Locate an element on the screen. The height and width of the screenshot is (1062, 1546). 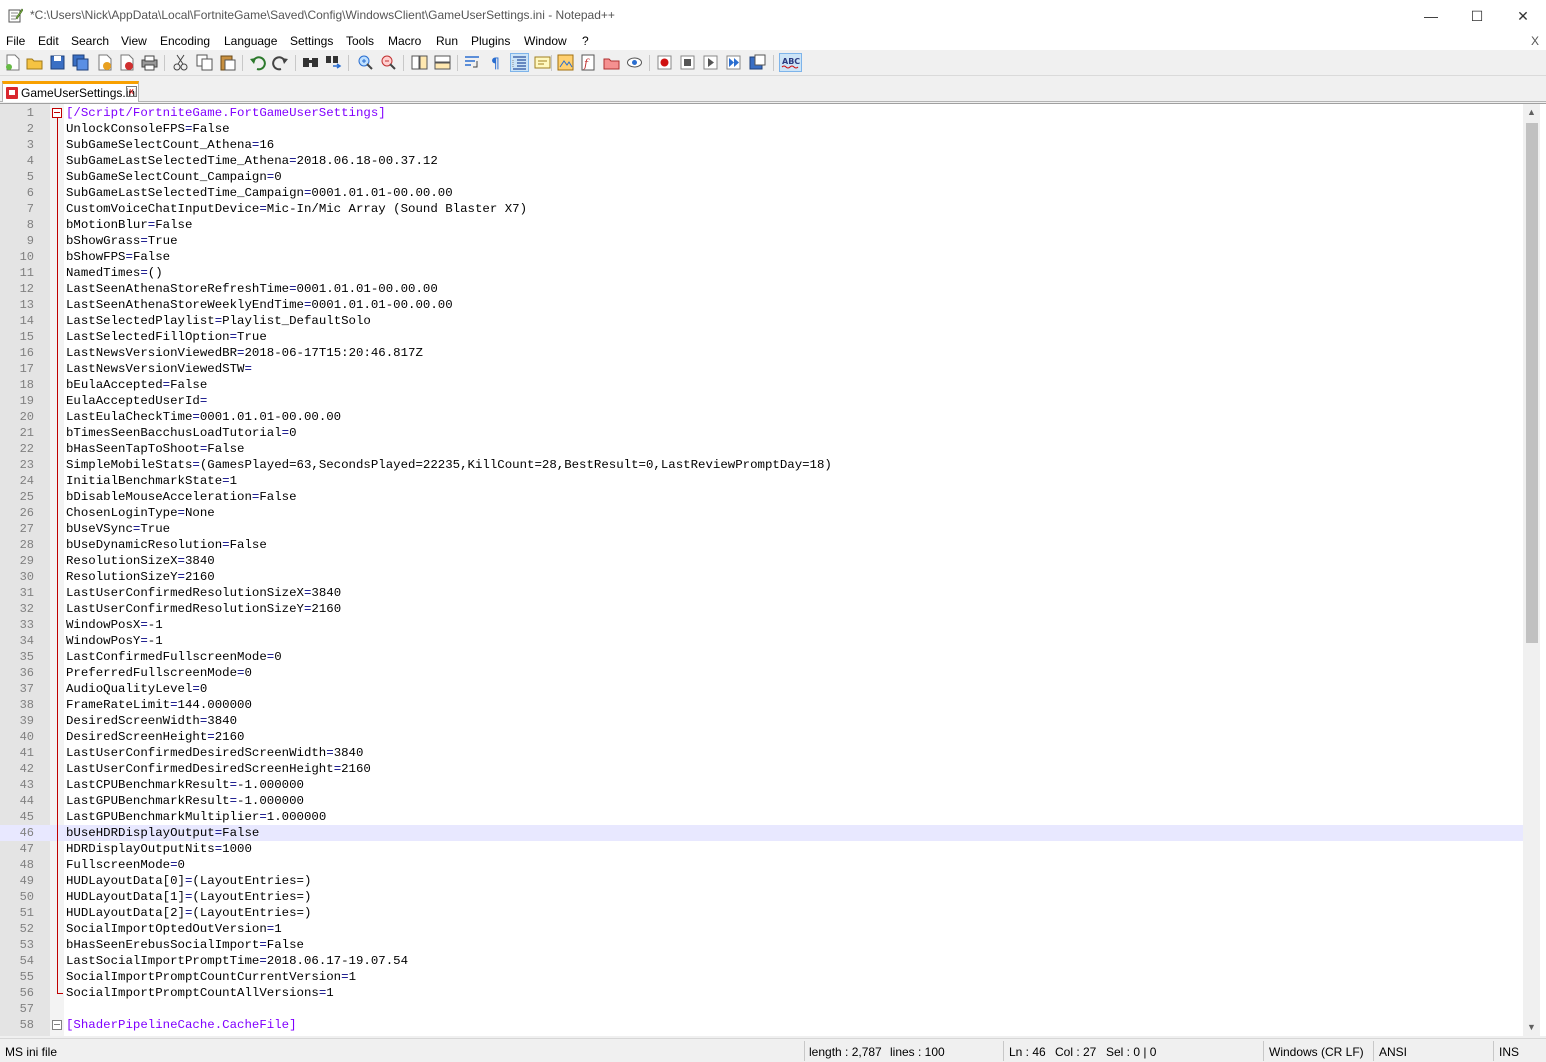
status-encoding: ANSI is located at coordinates (1393, 1052).